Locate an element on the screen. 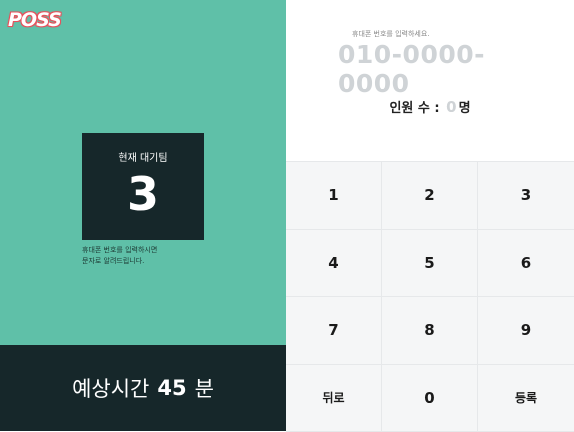  key-2: 2 is located at coordinates (430, 196).